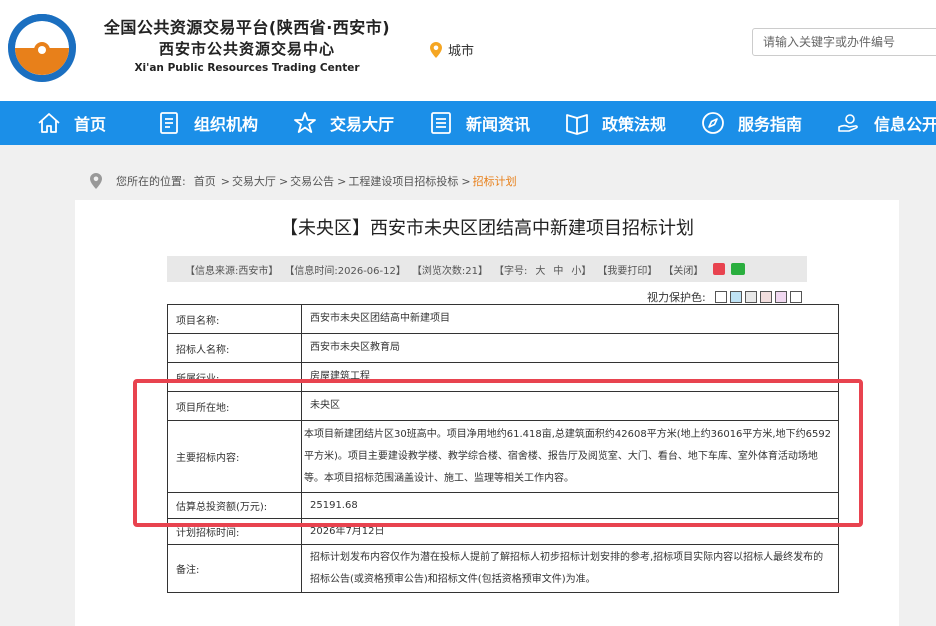 This screenshot has height=626, width=936. I want to click on row-value: 25191.68, so click(570, 505).